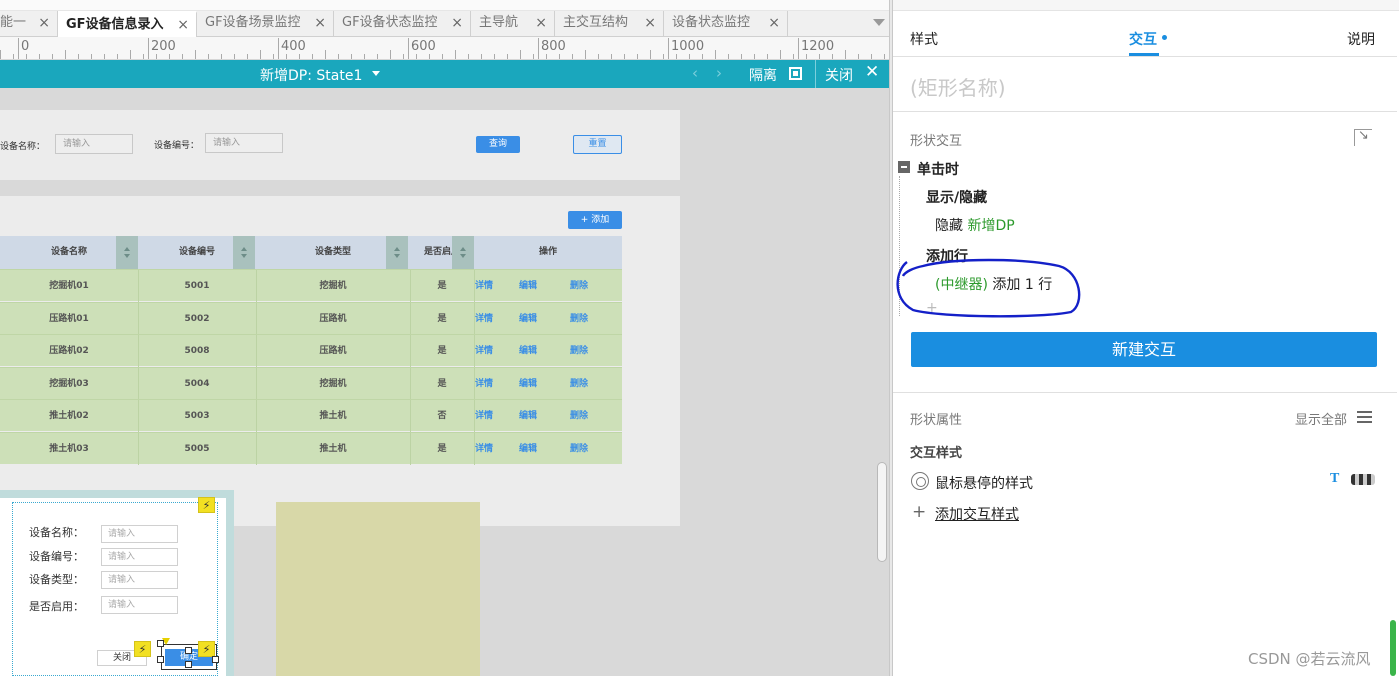 Image resolution: width=1399 pixels, height=676 pixels. I want to click on tab-main-interaction: 主交互结构 ×, so click(609, 24).